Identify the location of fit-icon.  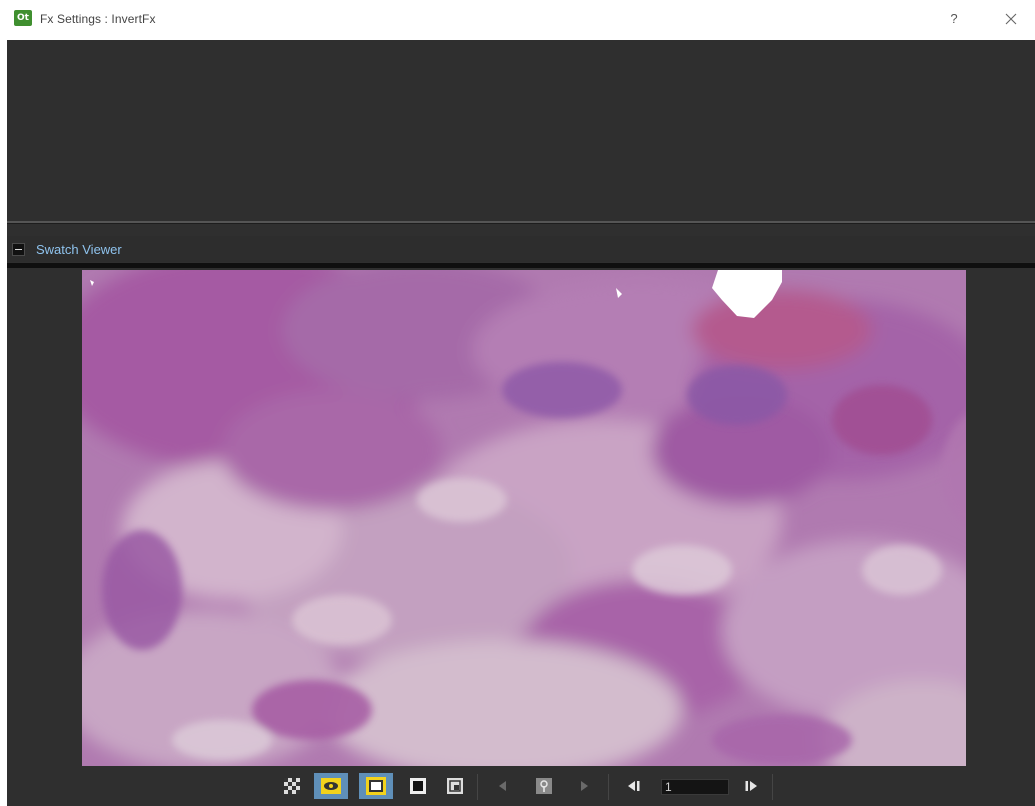
(455, 786).